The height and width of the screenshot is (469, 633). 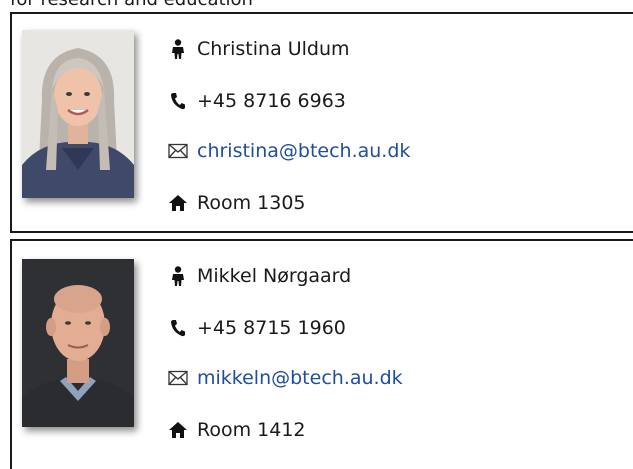 What do you see at coordinates (131, 5) in the screenshot?
I see `cut-off-heading-text: for research and education` at bounding box center [131, 5].